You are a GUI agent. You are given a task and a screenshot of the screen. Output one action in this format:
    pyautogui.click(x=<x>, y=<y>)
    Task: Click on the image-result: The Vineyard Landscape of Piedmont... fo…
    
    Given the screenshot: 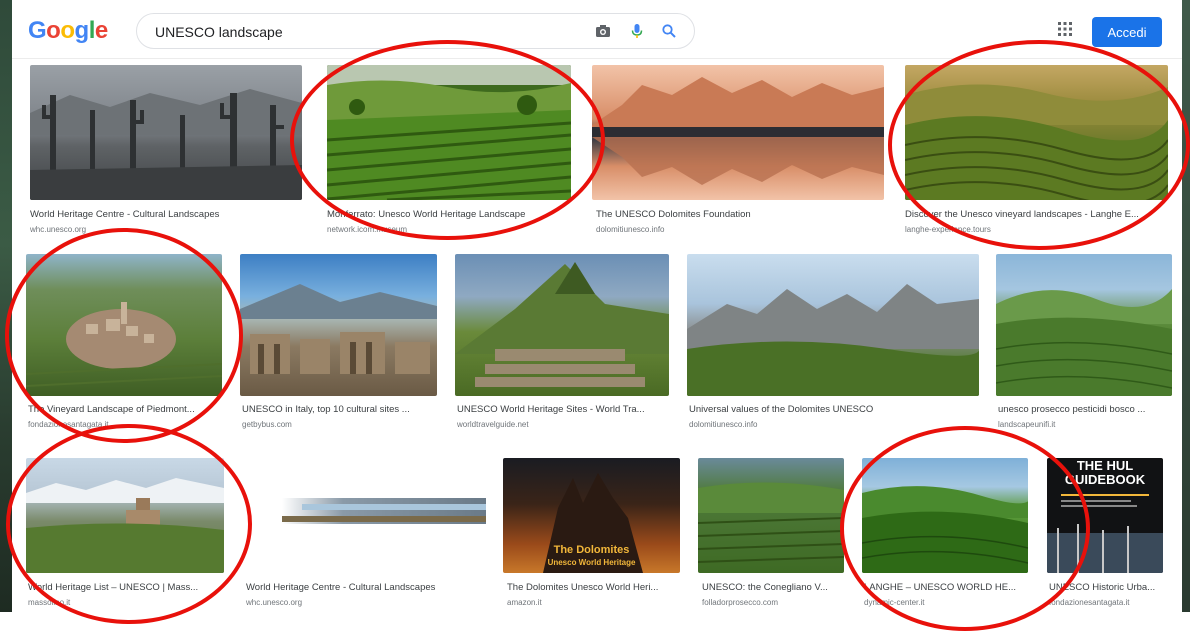 What is the action you would take?
    pyautogui.click(x=124, y=343)
    